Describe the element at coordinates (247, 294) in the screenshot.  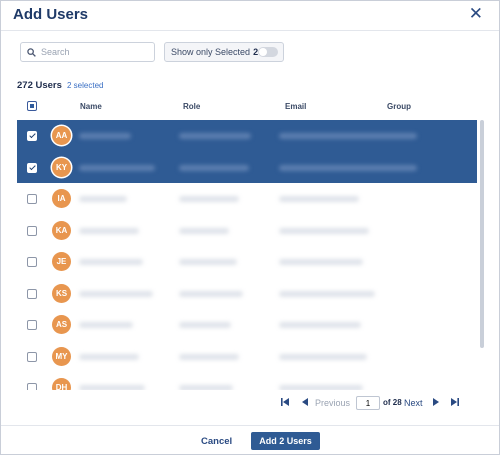
I see `table-row: KS` at that location.